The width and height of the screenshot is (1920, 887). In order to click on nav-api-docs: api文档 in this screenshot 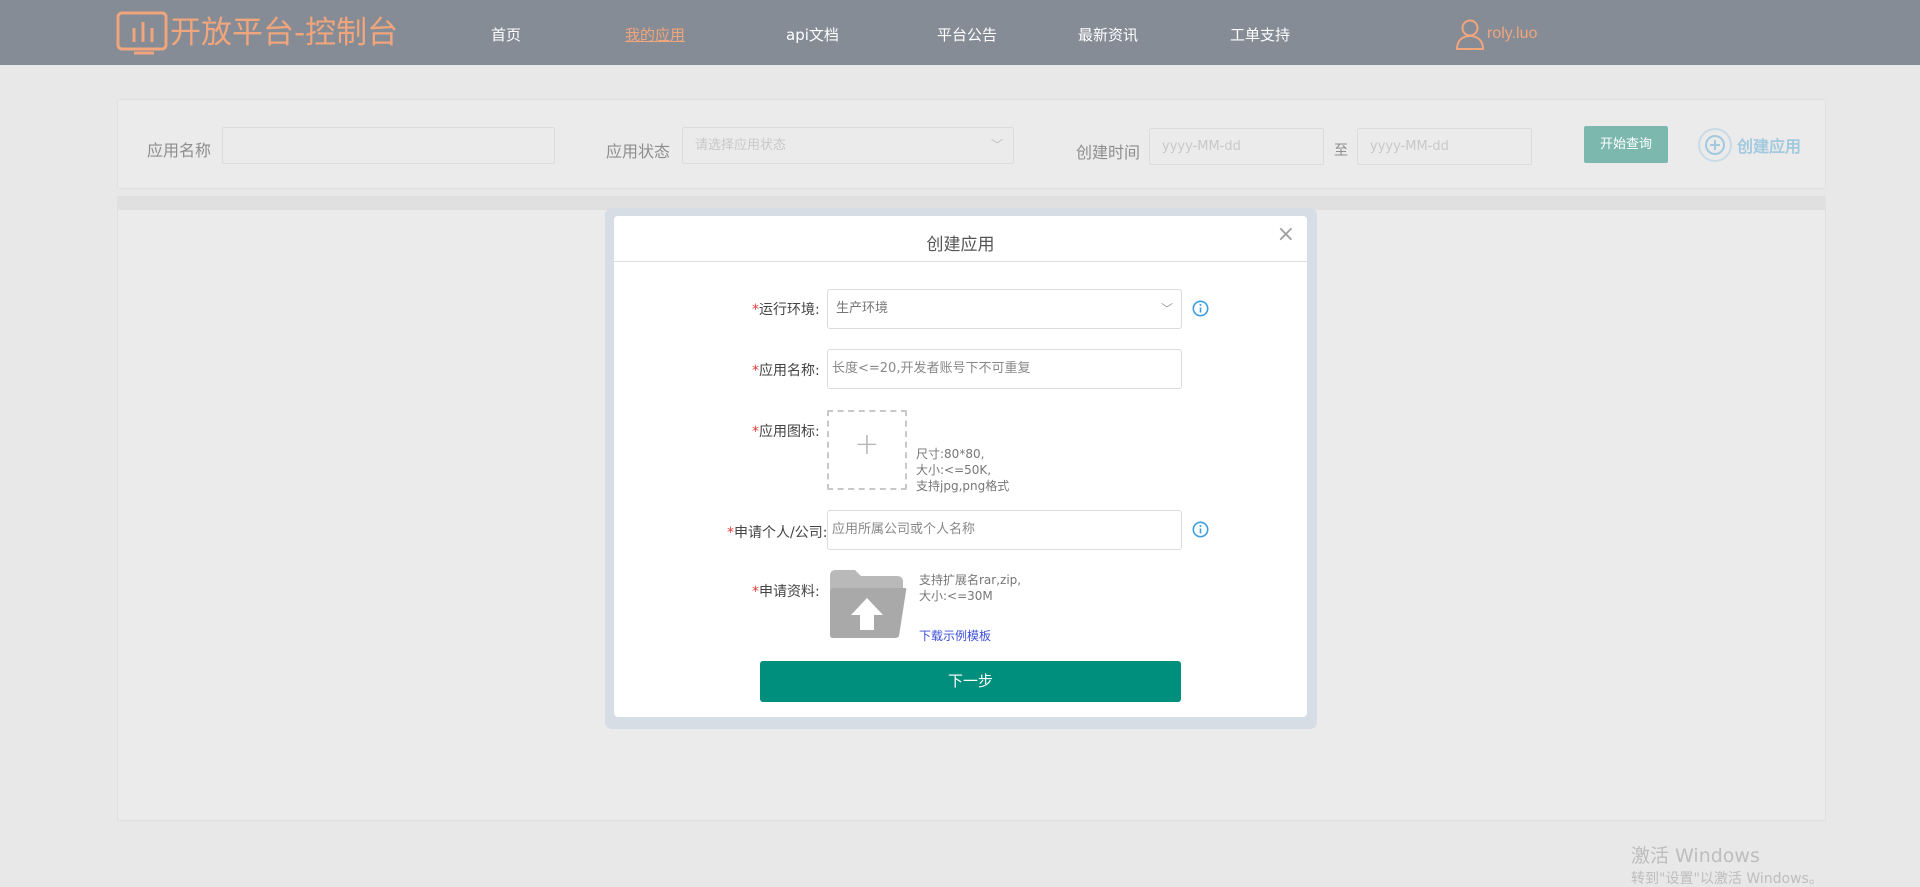, I will do `click(812, 34)`.